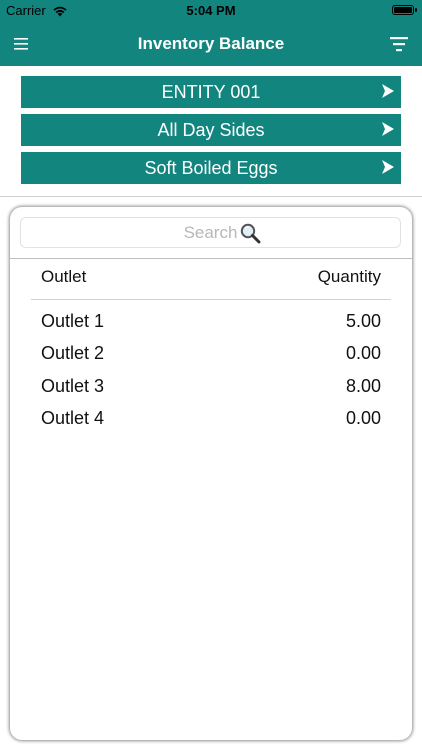 The image size is (422, 750). Describe the element at coordinates (73, 386) in the screenshot. I see `outlet-name: Outlet 3` at that location.